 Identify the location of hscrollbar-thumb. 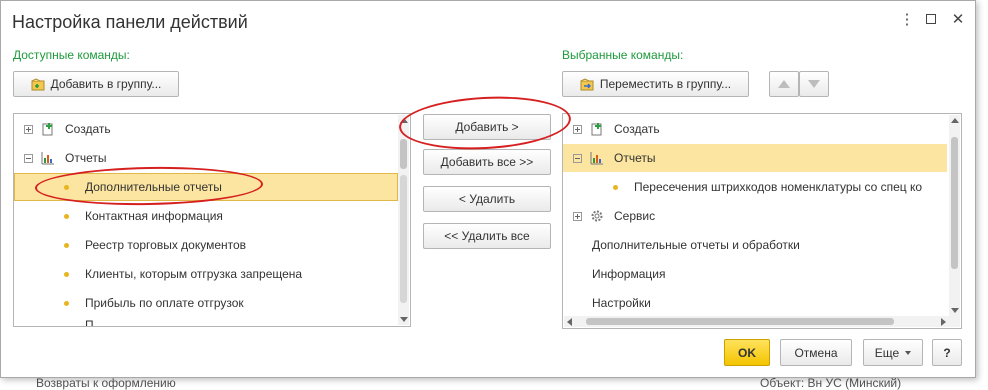
(740, 321).